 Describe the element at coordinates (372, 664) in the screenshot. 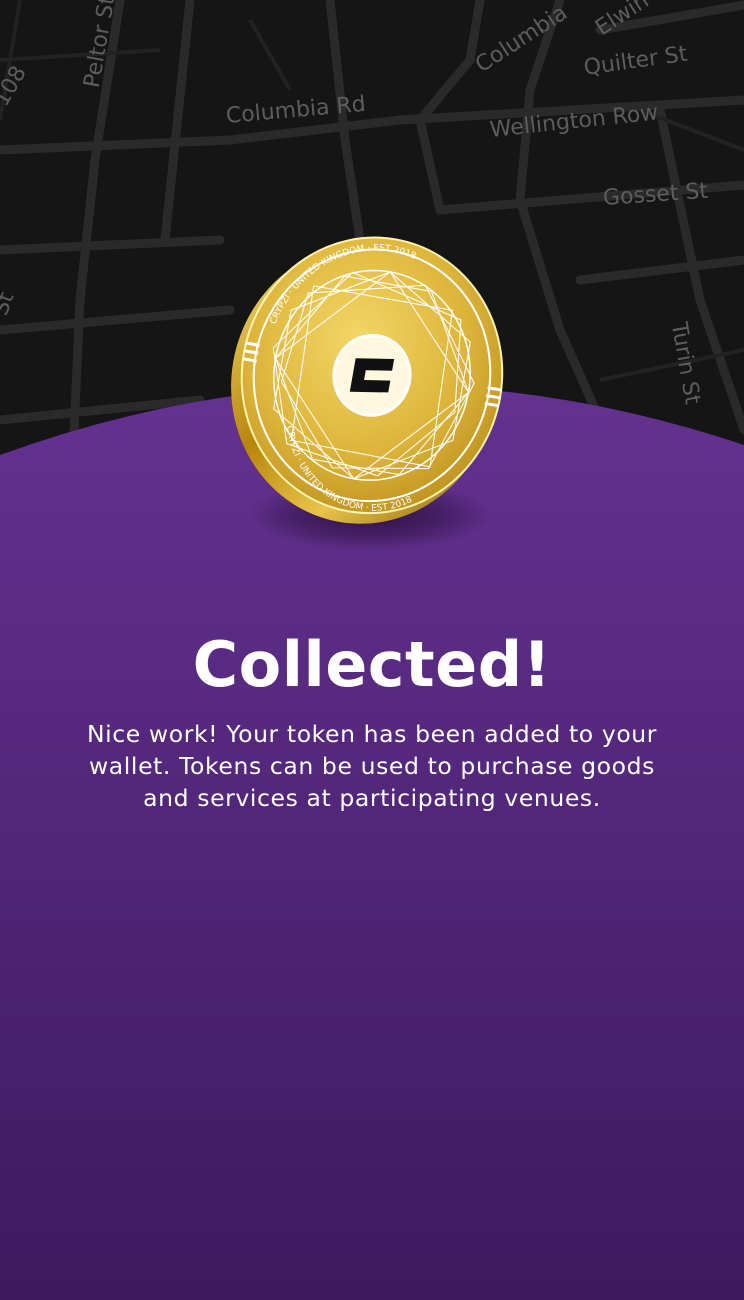

I see `page-title: Collected!` at that location.